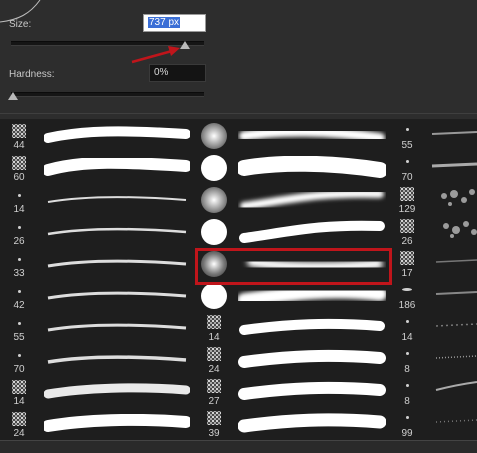 This screenshot has height=453, width=477. What do you see at coordinates (177, 73) in the screenshot?
I see `hardness-input: 0%` at bounding box center [177, 73].